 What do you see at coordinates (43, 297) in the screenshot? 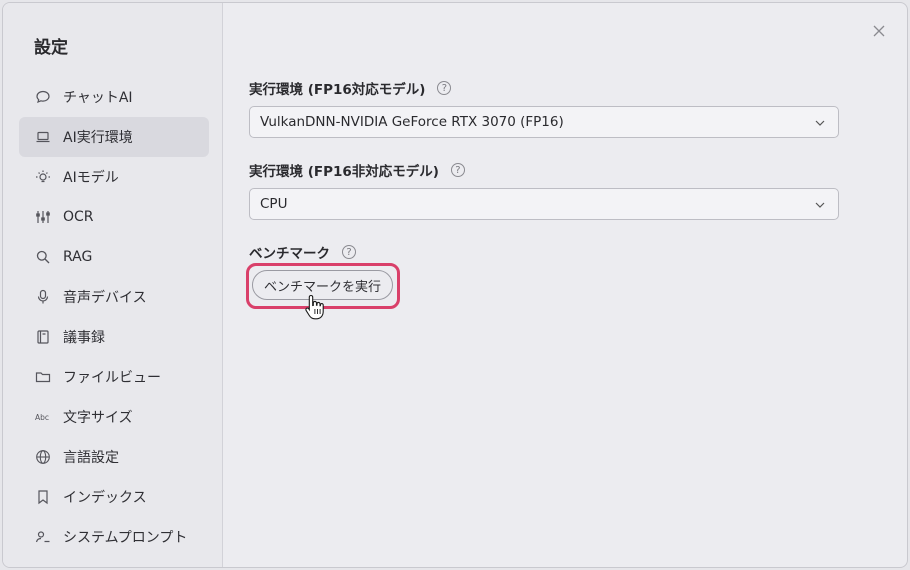
I see `microphone-icon` at bounding box center [43, 297].